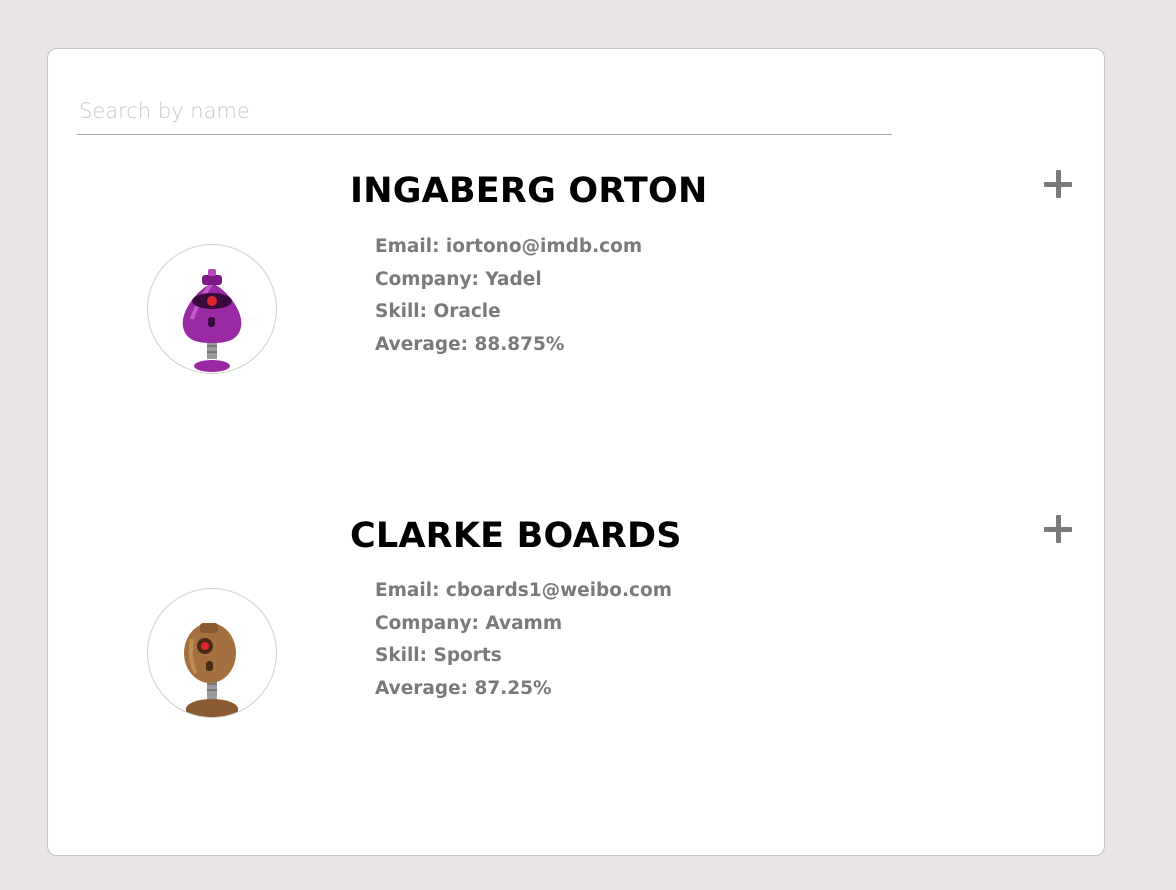  Describe the element at coordinates (438, 311) in the screenshot. I see `student-skill: Skill: Oracle` at that location.